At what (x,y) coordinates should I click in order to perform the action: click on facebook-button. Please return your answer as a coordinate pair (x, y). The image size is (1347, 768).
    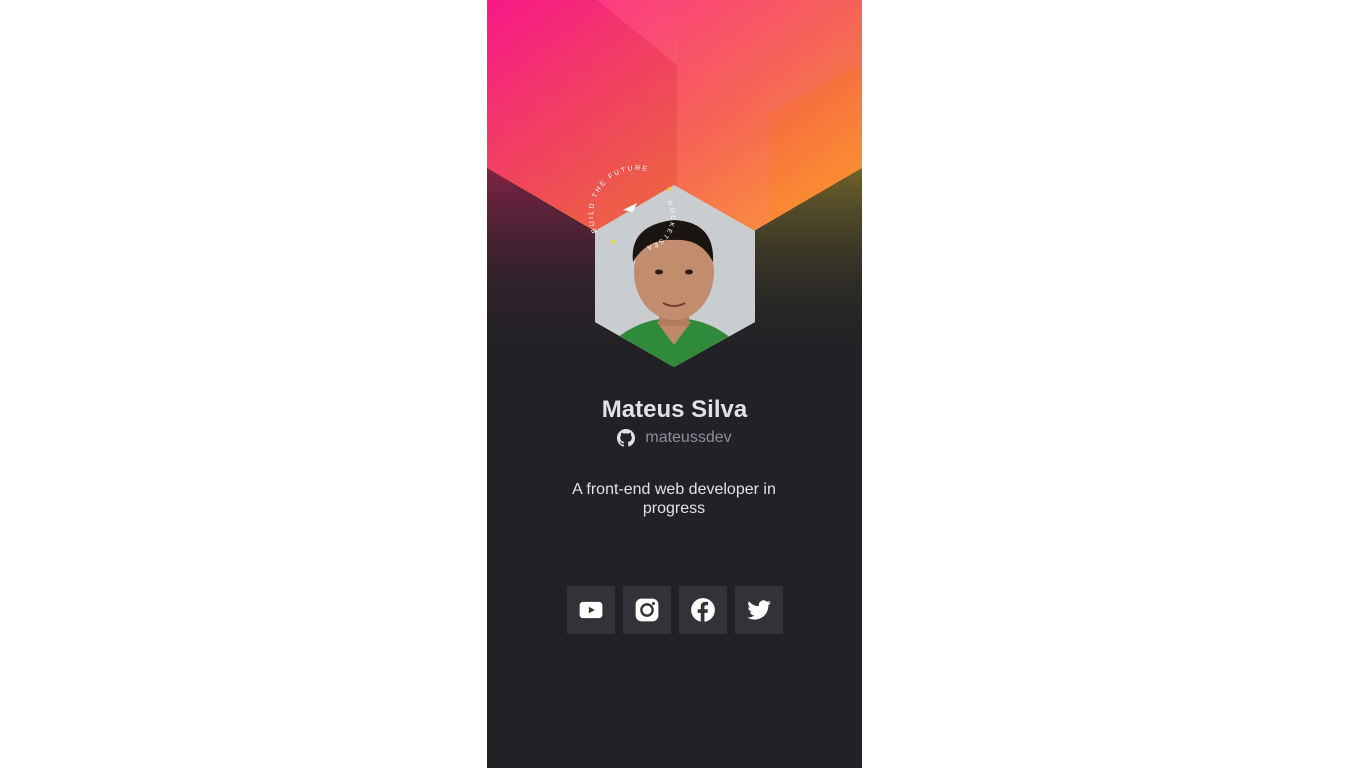
    Looking at the image, I should click on (703, 610).